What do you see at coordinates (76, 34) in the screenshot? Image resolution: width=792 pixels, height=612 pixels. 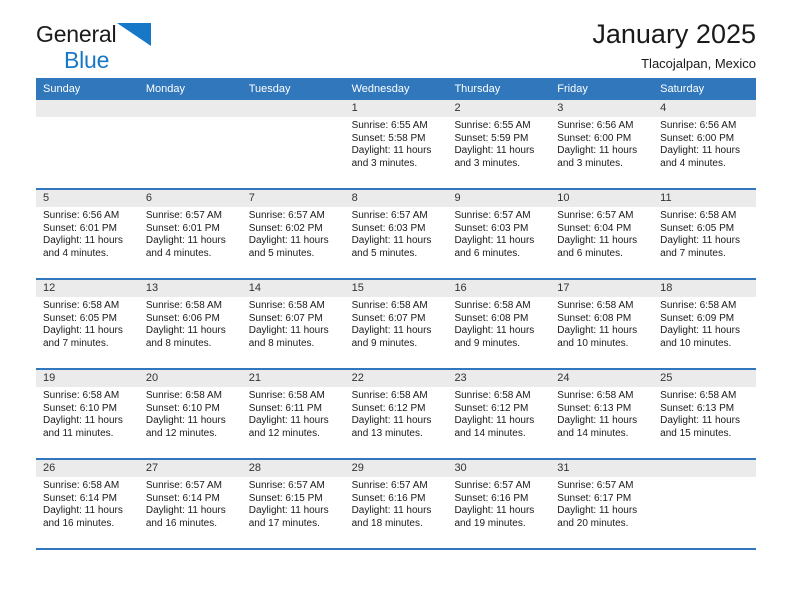 I see `logo-word-general: General` at bounding box center [76, 34].